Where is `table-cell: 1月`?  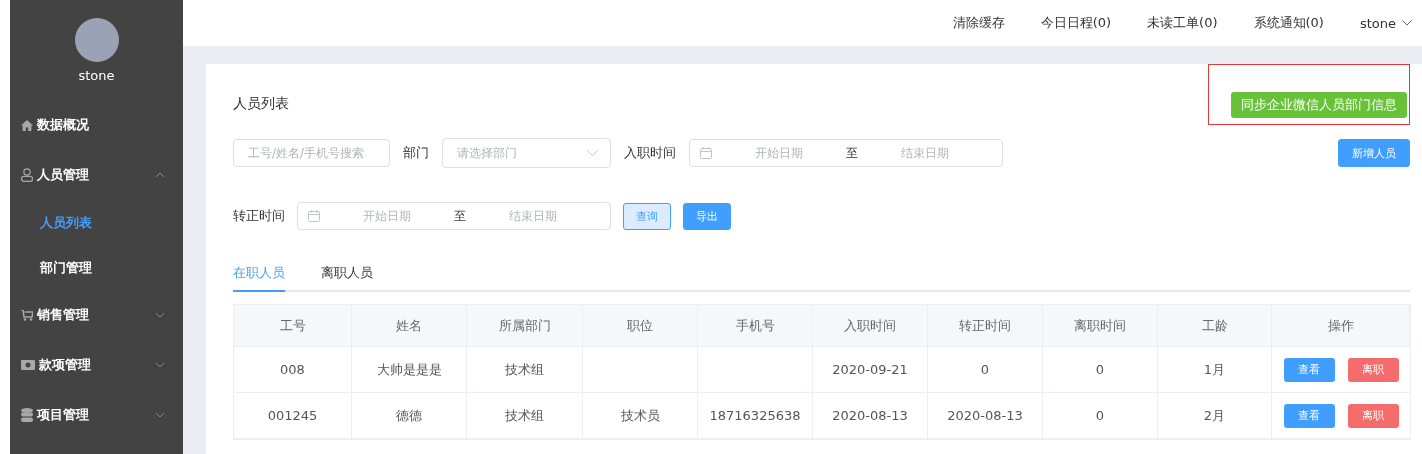
table-cell: 1月 is located at coordinates (1215, 370).